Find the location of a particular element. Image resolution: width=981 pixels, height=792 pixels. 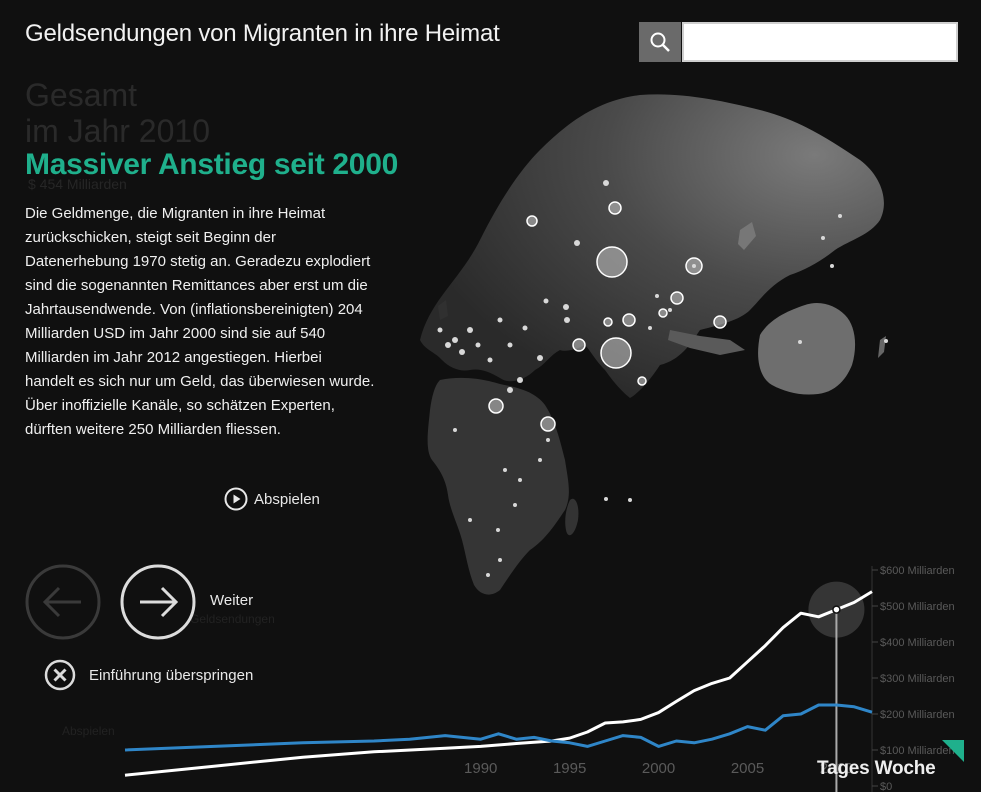

play-circle-icon is located at coordinates (236, 499).